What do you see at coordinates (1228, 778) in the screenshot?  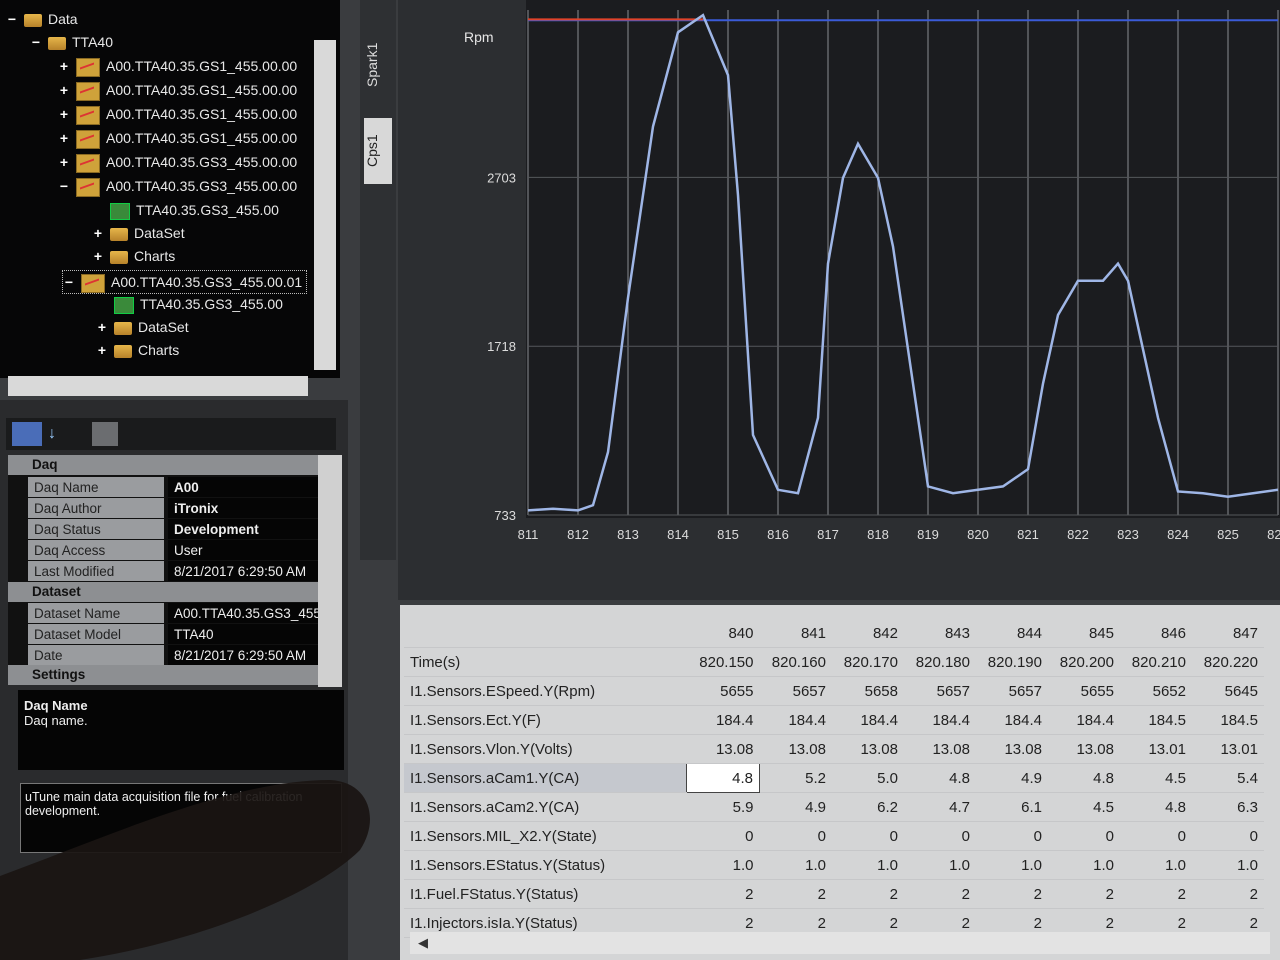 I see `table-cell: 5.4` at bounding box center [1228, 778].